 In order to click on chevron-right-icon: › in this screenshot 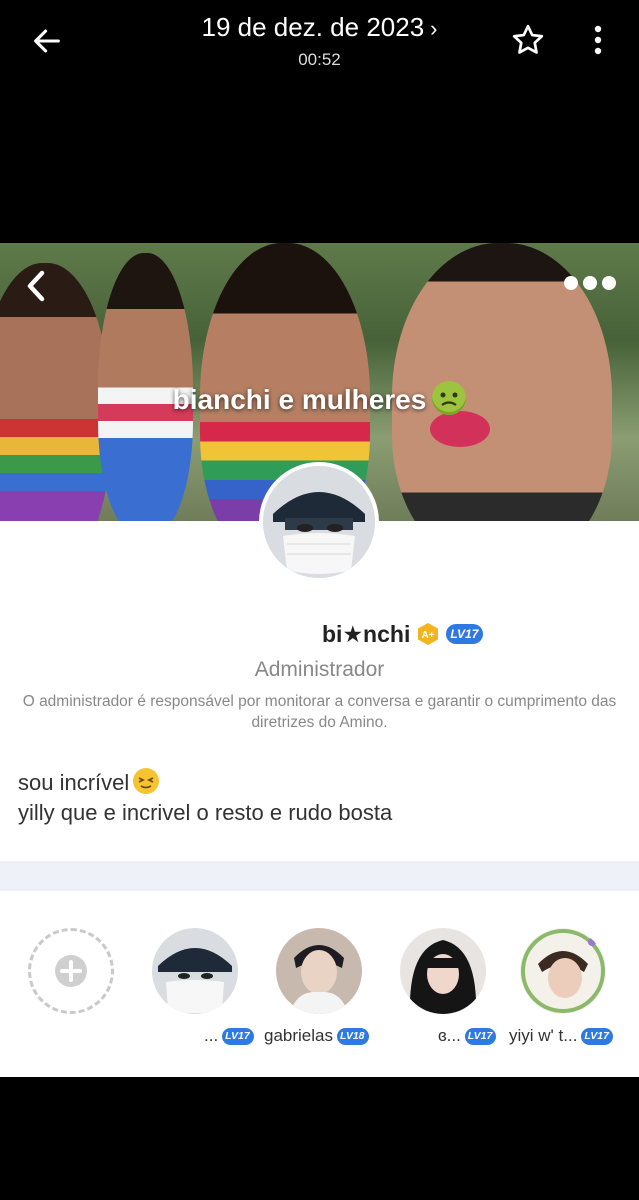, I will do `click(433, 28)`.